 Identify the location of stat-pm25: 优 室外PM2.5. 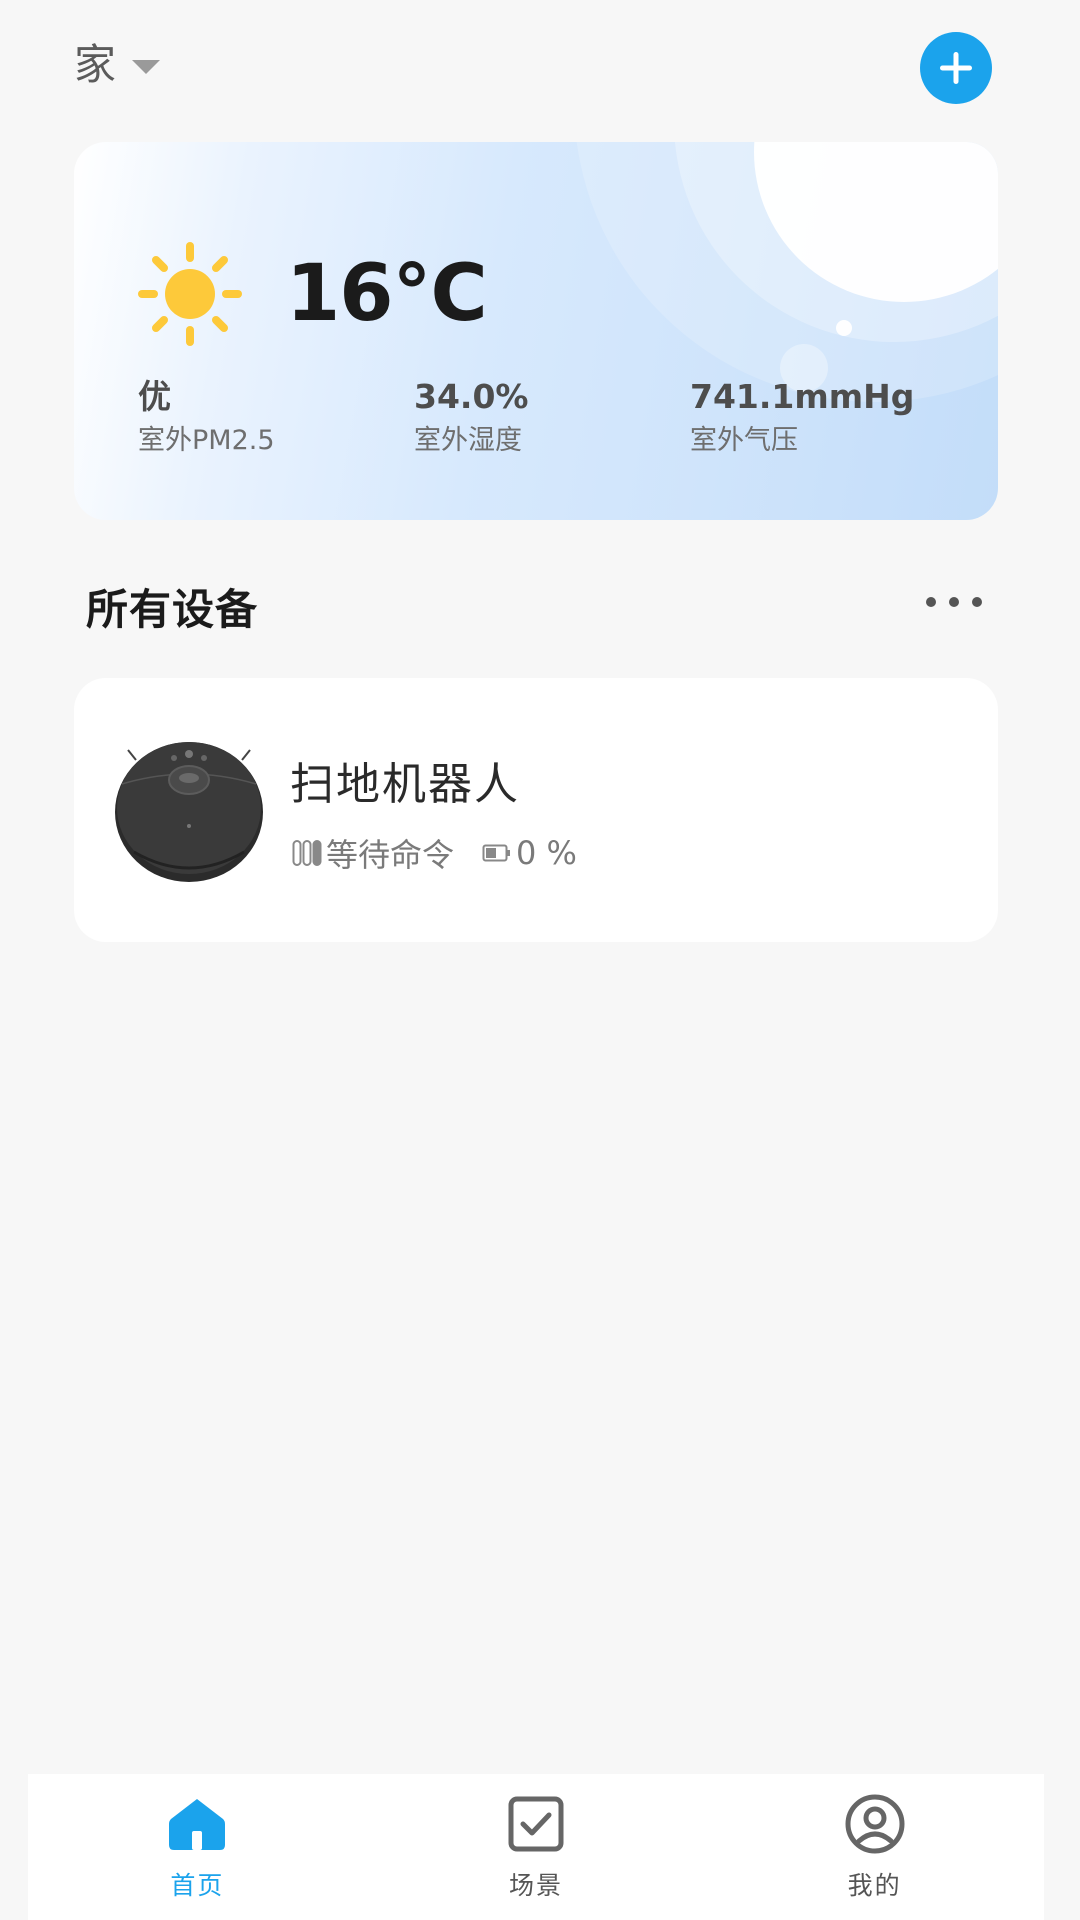
(206, 417).